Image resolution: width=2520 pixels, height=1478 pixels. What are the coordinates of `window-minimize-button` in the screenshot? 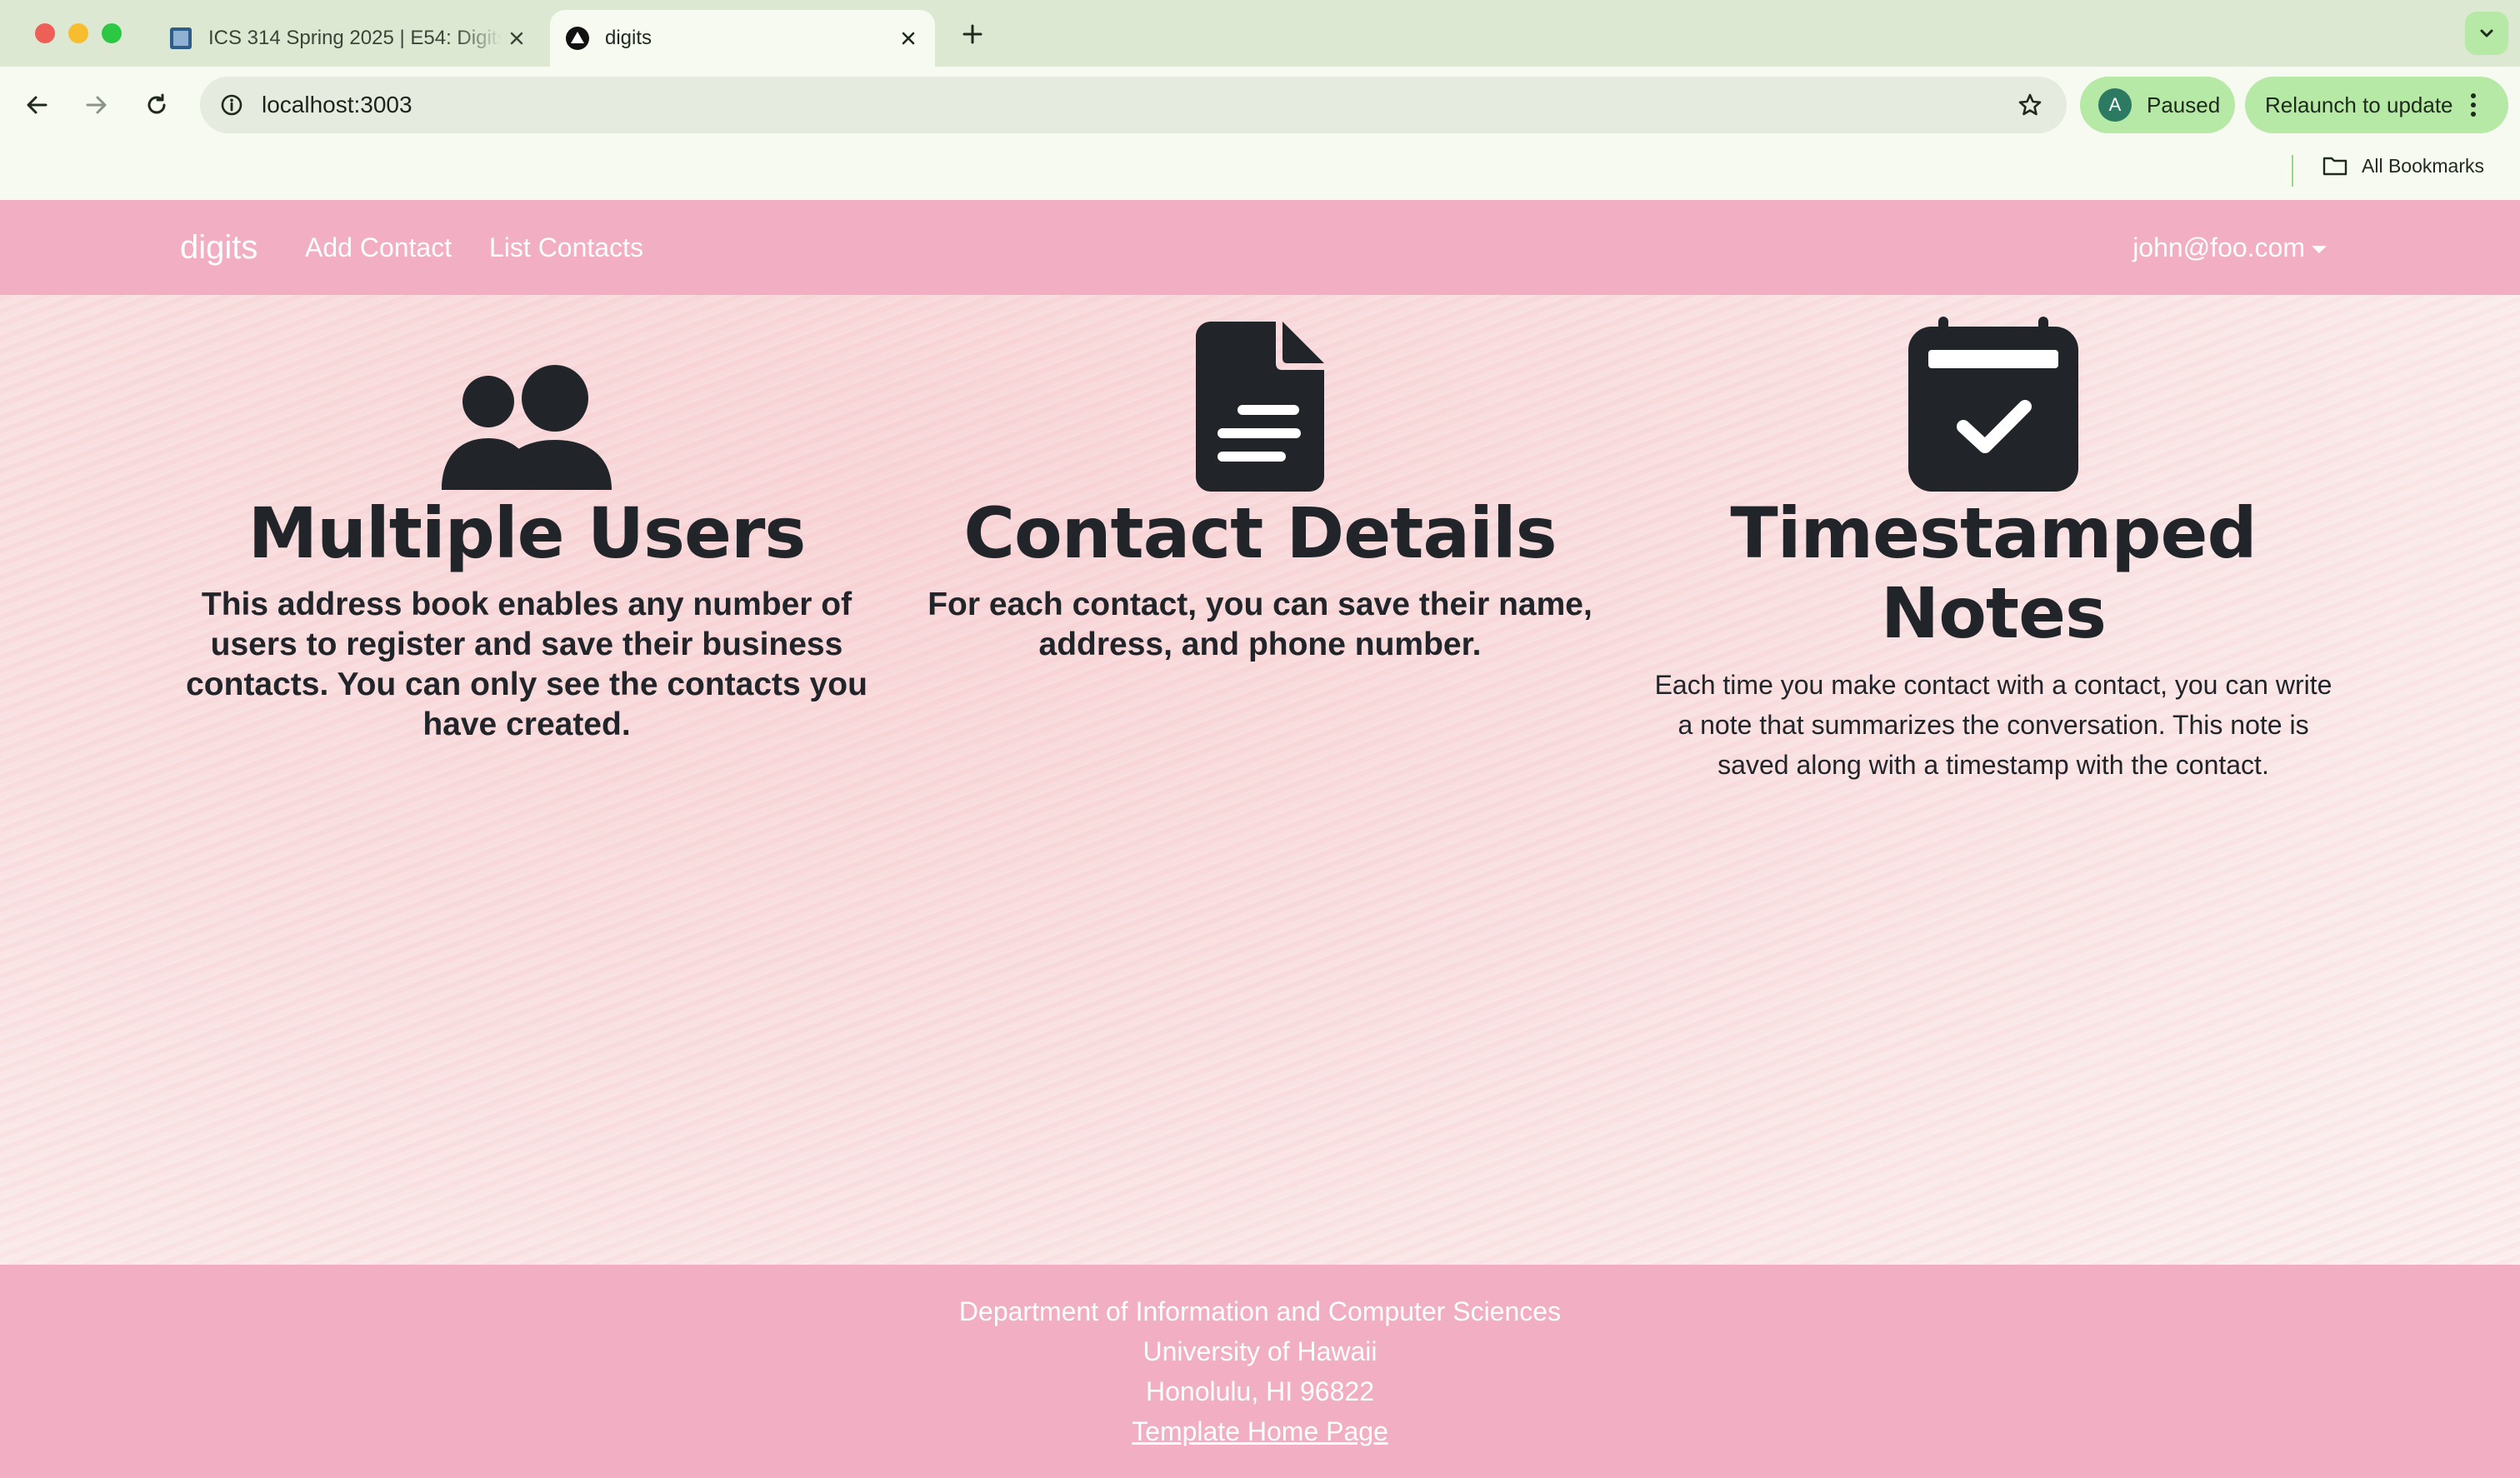 It's located at (78, 33).